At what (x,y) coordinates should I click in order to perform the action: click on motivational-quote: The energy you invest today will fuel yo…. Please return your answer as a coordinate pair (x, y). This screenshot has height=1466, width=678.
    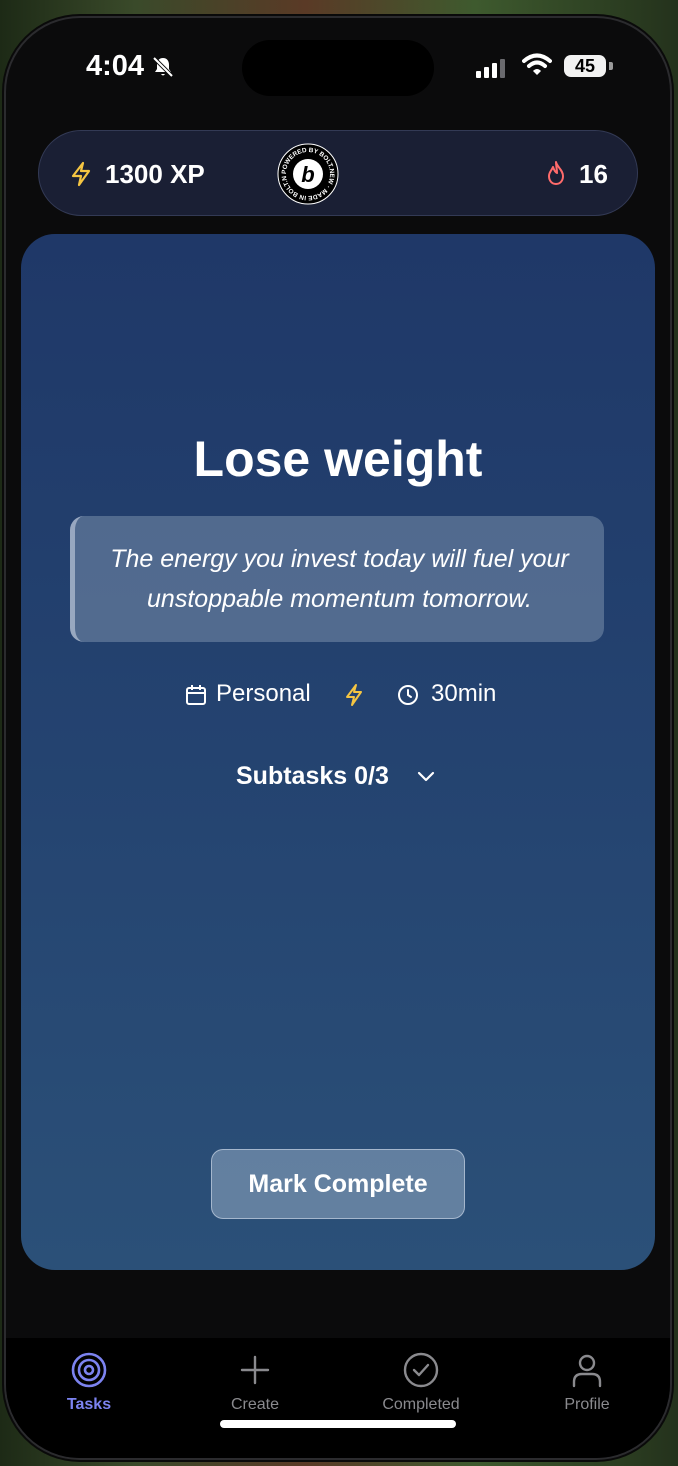
    Looking at the image, I should click on (337, 579).